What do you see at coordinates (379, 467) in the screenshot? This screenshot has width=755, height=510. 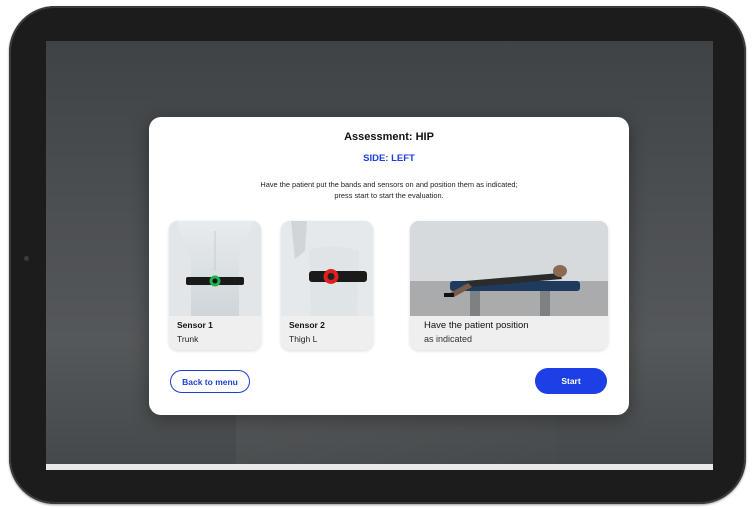 I see `screen-bottom-bar` at bounding box center [379, 467].